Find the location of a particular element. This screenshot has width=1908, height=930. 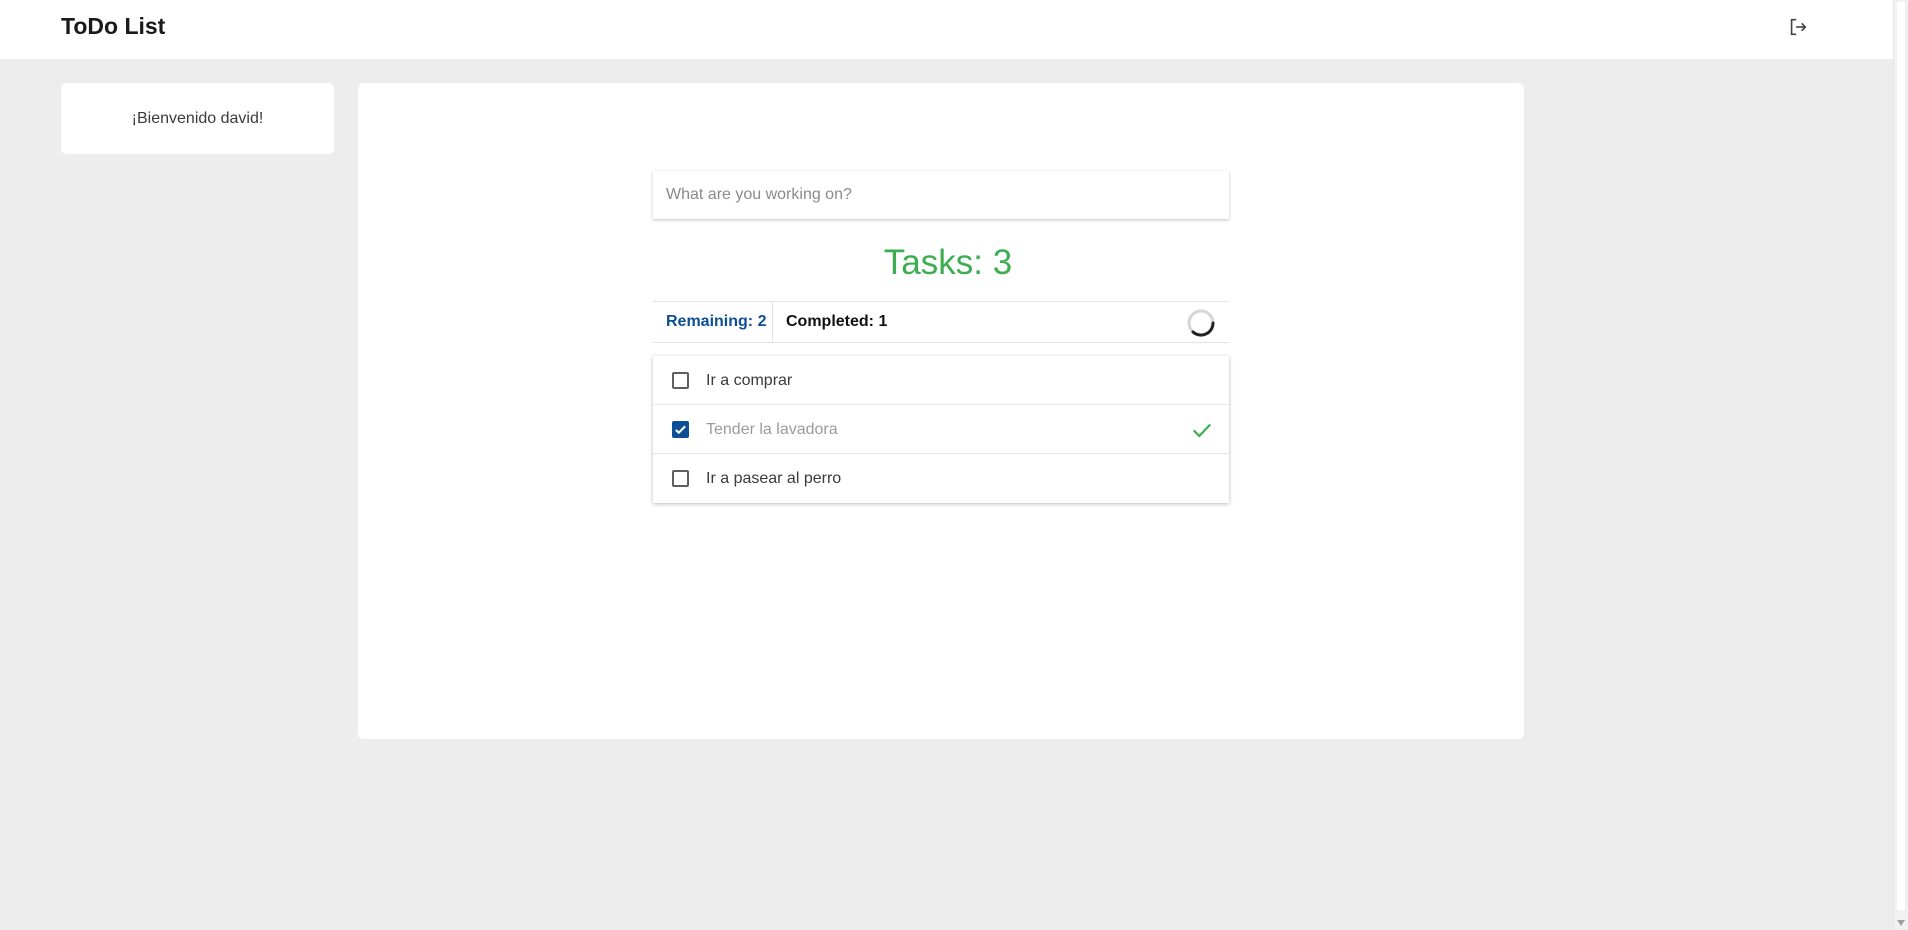

tasks-count-title: Tasks: 3 is located at coordinates (948, 262).